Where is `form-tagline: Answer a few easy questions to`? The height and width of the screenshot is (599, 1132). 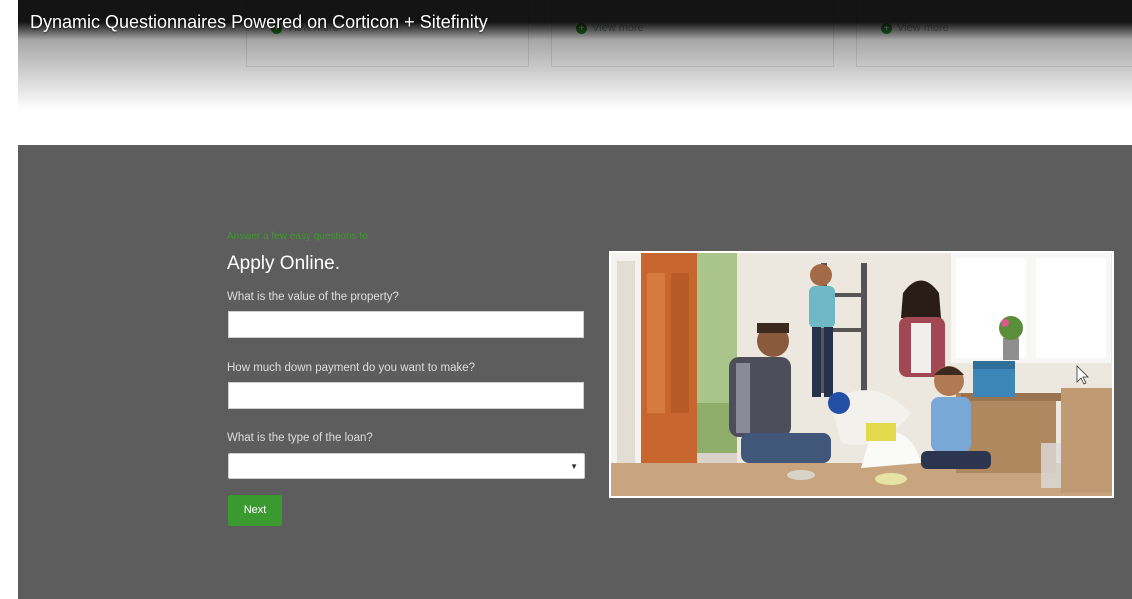
form-tagline: Answer a few easy questions to is located at coordinates (297, 236).